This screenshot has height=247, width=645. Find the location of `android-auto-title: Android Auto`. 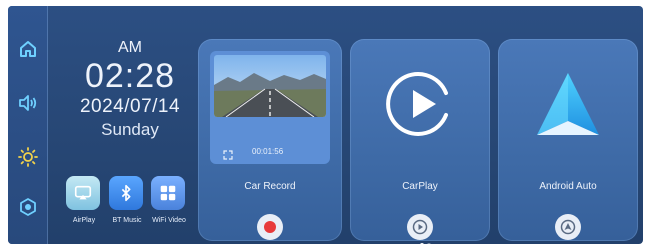

android-auto-title: Android Auto is located at coordinates (568, 186).